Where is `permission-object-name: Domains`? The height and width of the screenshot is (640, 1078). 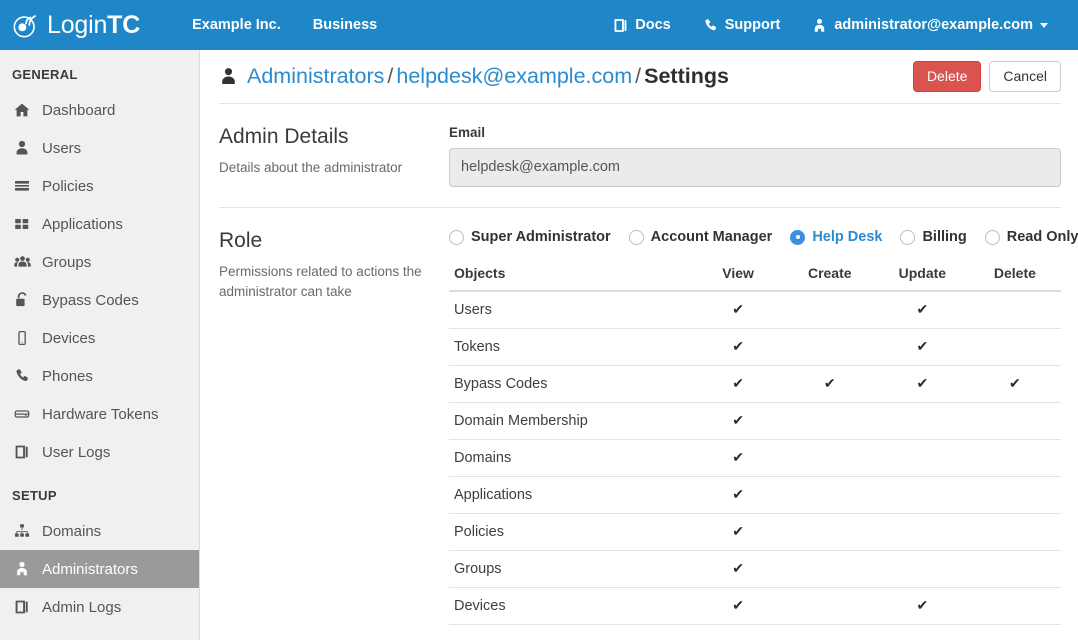 permission-object-name: Domains is located at coordinates (571, 458).